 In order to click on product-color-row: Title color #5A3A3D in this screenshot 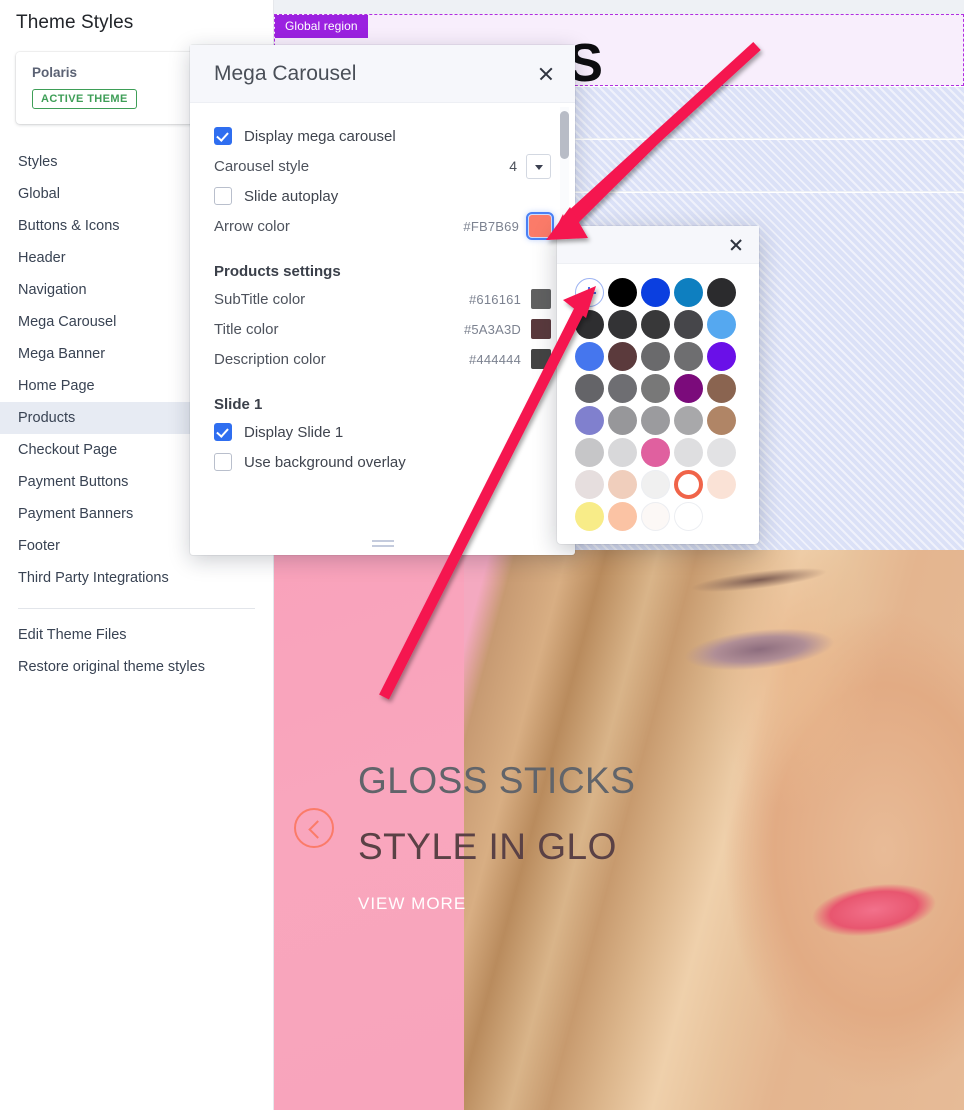, I will do `click(382, 329)`.